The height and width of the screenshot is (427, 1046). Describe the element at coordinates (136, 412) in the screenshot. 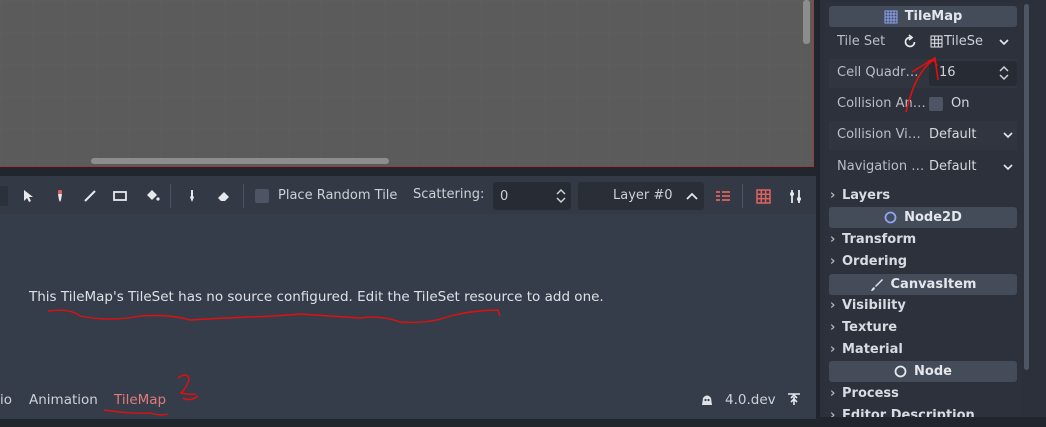

I see `annotation-underline-tilemap` at that location.